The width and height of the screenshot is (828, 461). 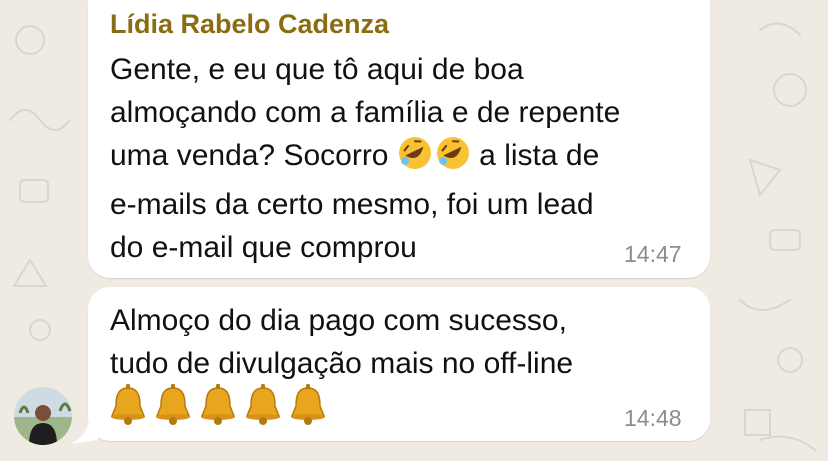 What do you see at coordinates (653, 418) in the screenshot?
I see `message-timestamp-2: 14:48` at bounding box center [653, 418].